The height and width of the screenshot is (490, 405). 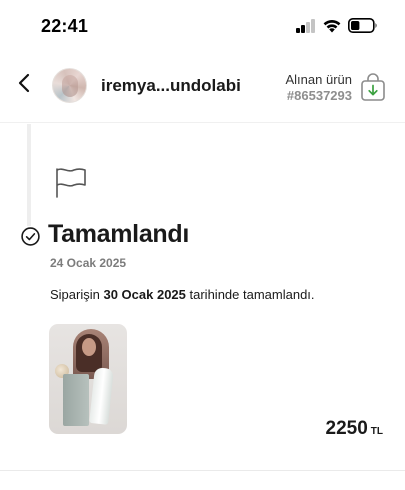 I want to click on conversation-header: iremya...undolabi Alınan ürün #86537293, so click(x=202, y=87).